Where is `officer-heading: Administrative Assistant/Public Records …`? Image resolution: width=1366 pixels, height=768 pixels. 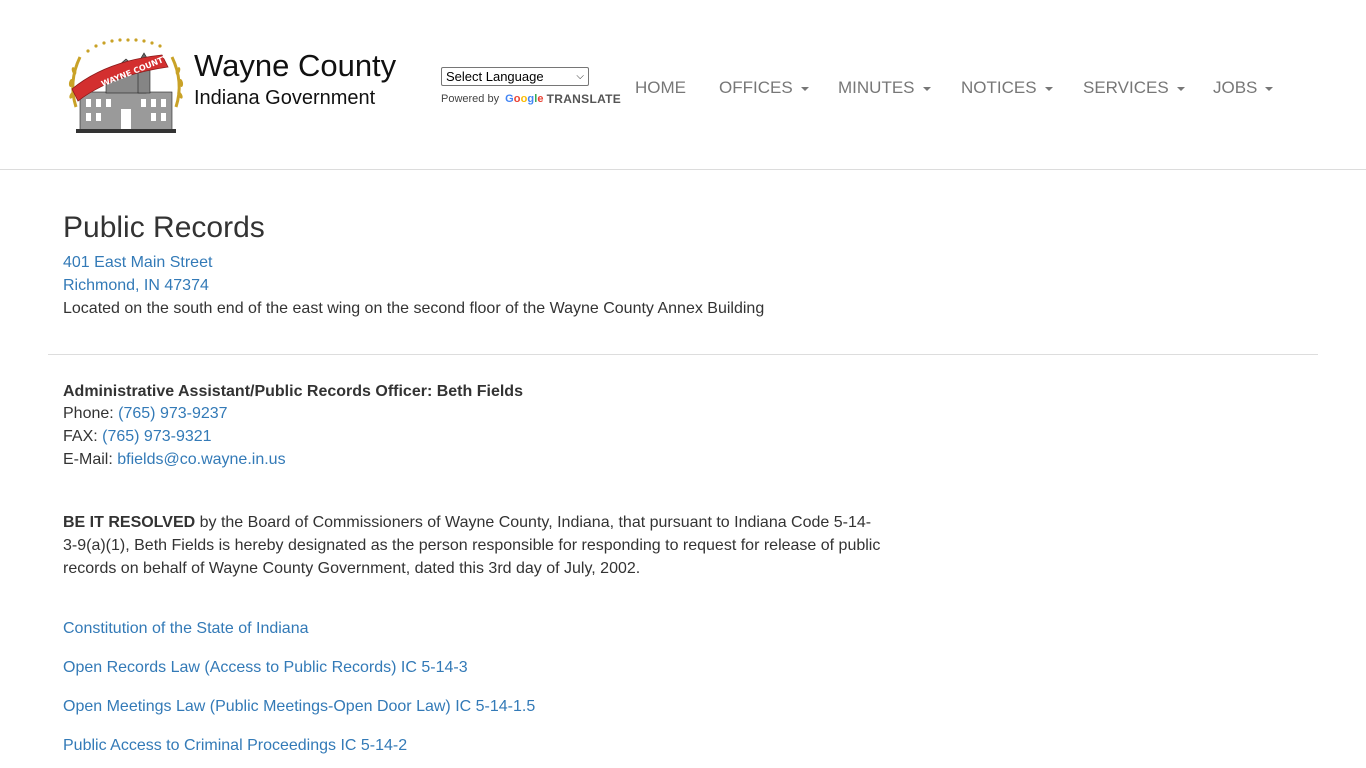
officer-heading: Administrative Assistant/Public Records … is located at coordinates (293, 391).